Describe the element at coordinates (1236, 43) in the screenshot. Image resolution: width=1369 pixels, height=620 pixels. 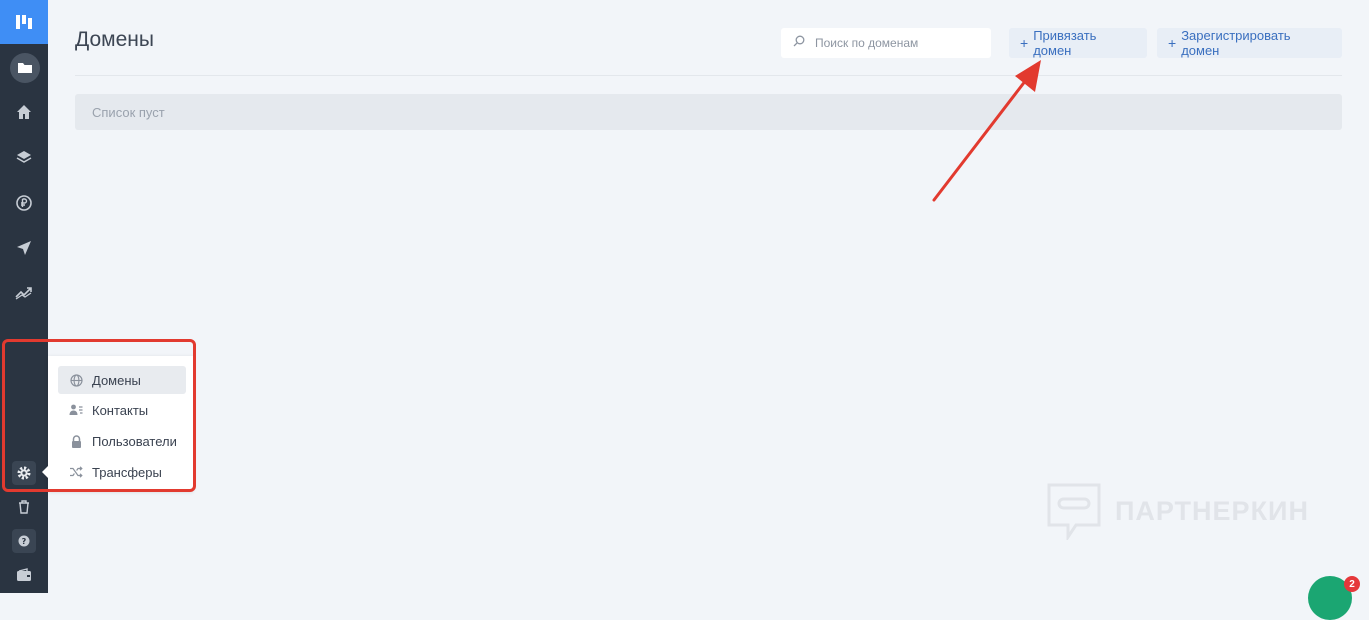
I see `register-domain-label: Зарегистрировать домен` at that location.